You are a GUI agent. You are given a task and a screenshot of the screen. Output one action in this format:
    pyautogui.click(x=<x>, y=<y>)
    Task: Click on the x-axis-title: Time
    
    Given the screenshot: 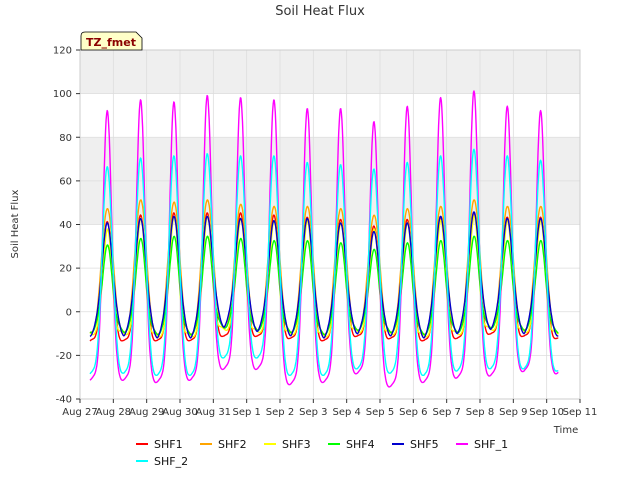 What is the action you would take?
    pyautogui.click(x=565, y=430)
    